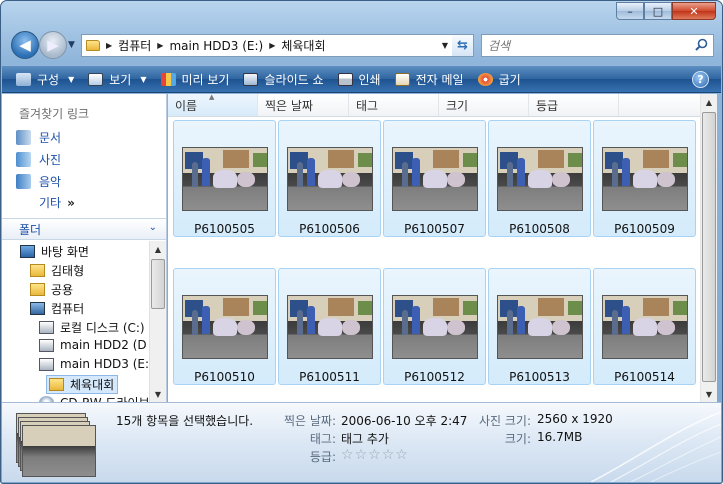 This screenshot has width=723, height=484. I want to click on tree-item-label: main HDD3 (E:), so click(104, 364).